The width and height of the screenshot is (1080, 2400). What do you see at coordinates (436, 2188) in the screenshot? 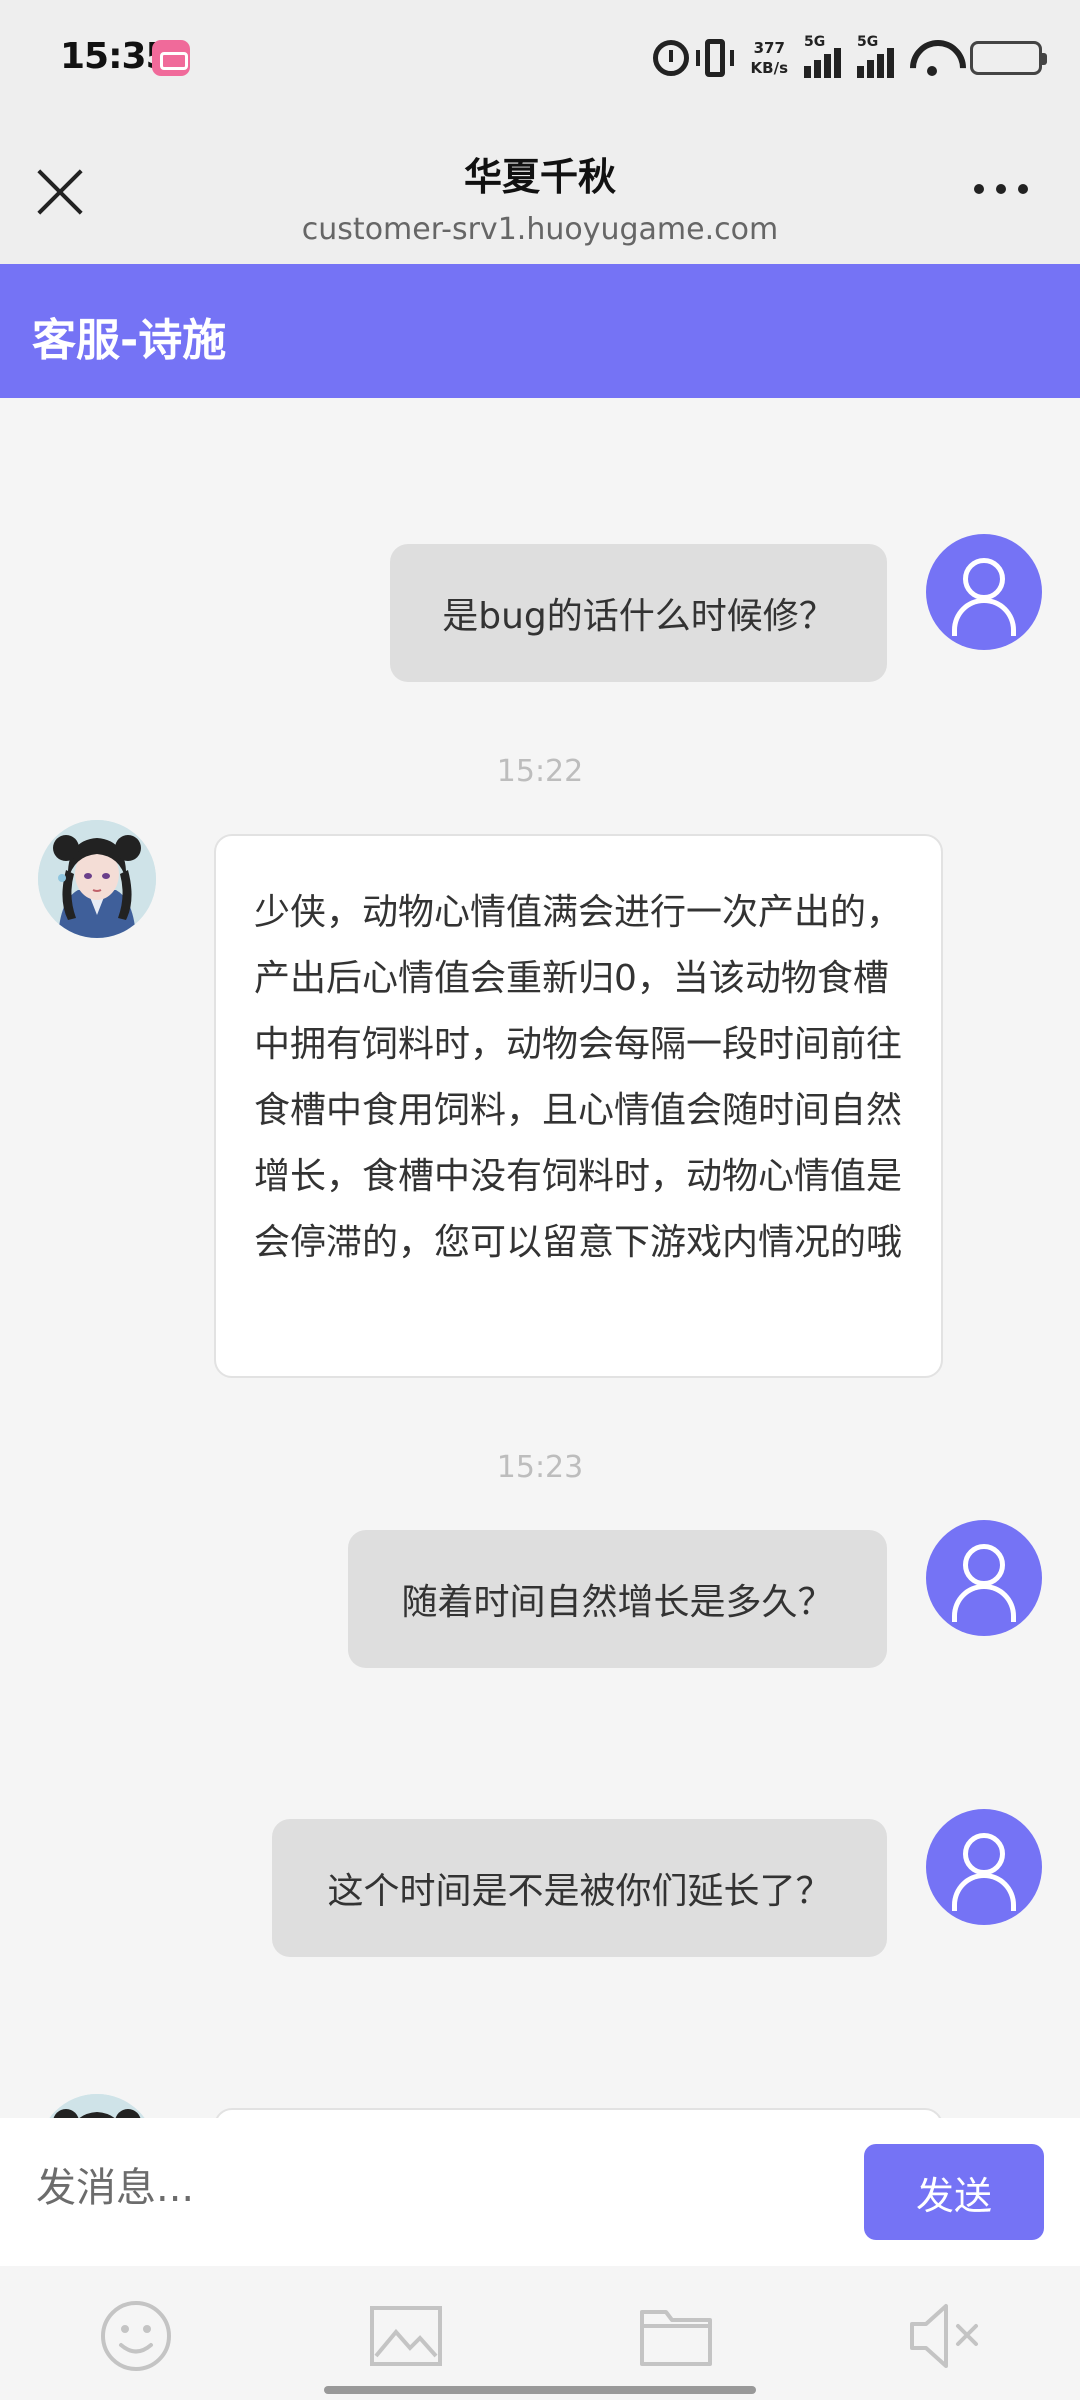
I see `message-input` at bounding box center [436, 2188].